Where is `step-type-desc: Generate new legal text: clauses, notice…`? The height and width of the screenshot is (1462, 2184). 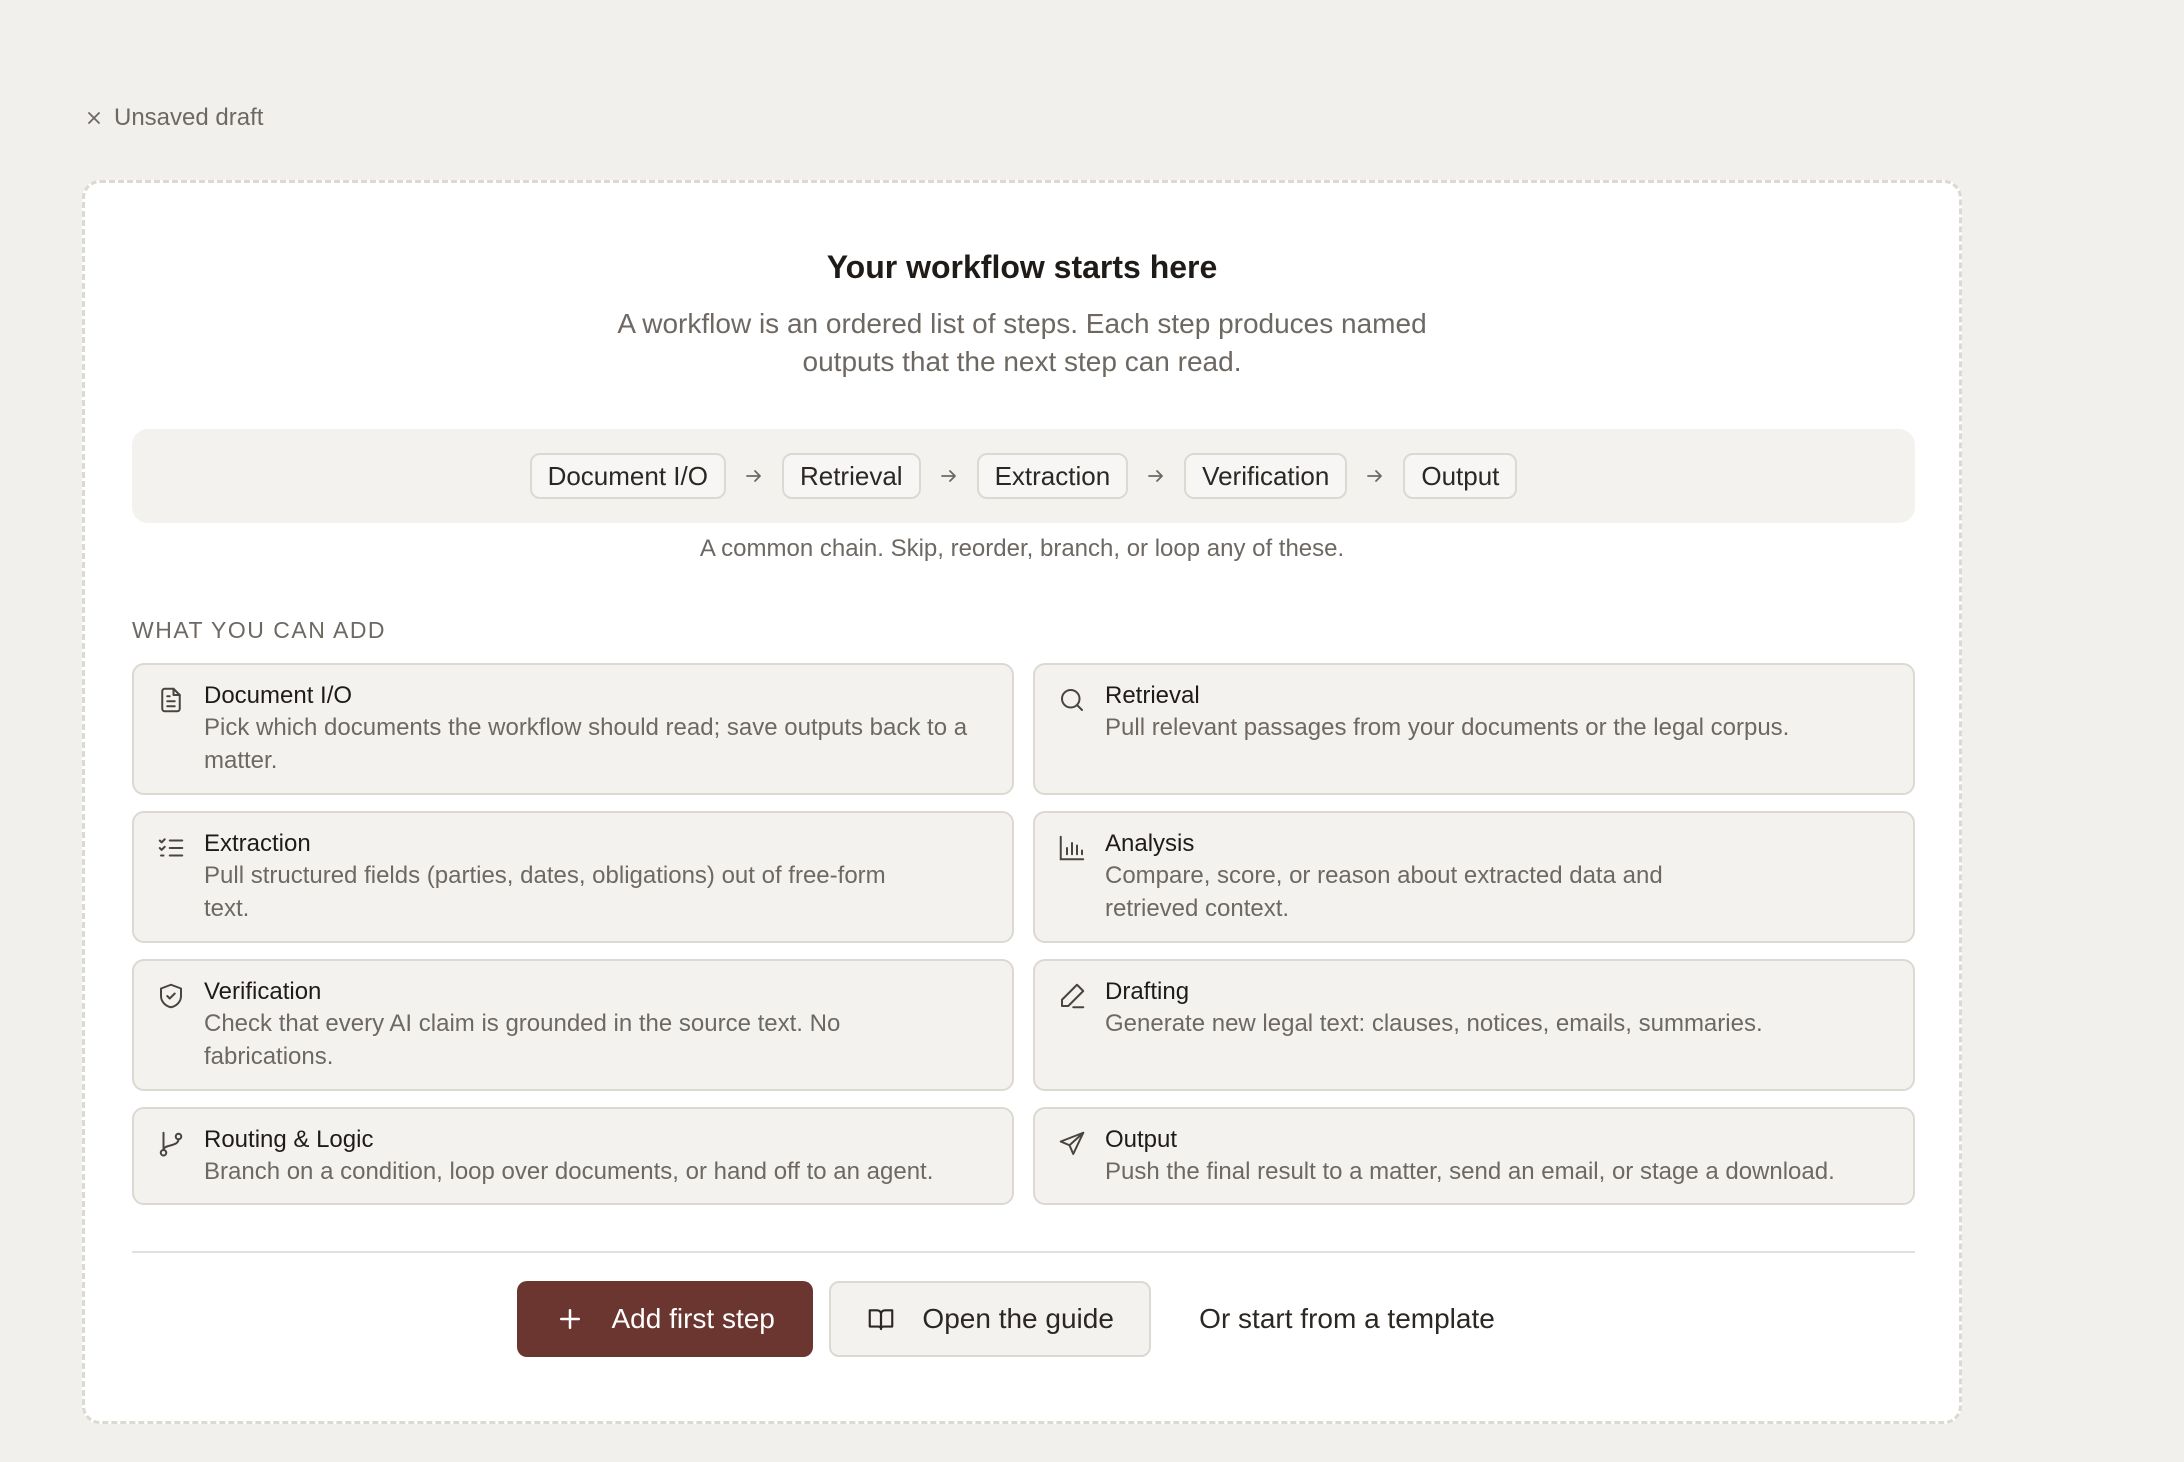 step-type-desc: Generate new legal text: clauses, notice… is located at coordinates (1434, 1023).